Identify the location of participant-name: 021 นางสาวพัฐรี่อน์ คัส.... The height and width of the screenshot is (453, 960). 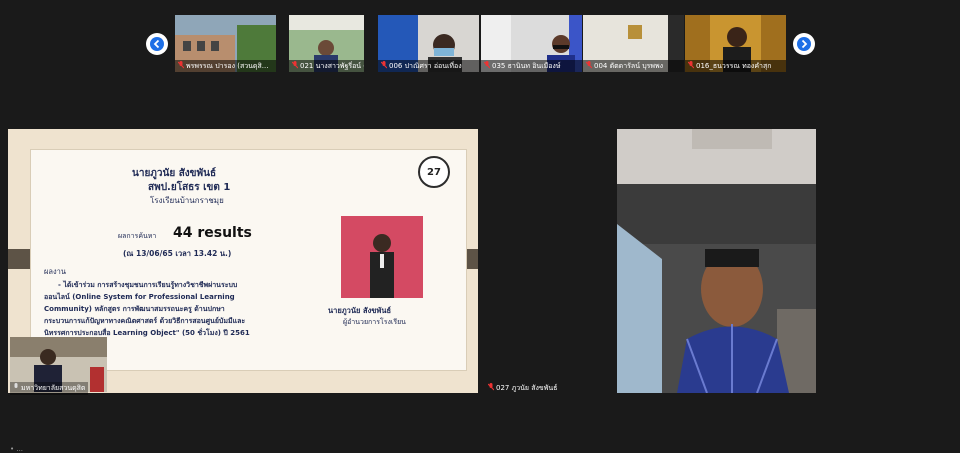
(326, 66).